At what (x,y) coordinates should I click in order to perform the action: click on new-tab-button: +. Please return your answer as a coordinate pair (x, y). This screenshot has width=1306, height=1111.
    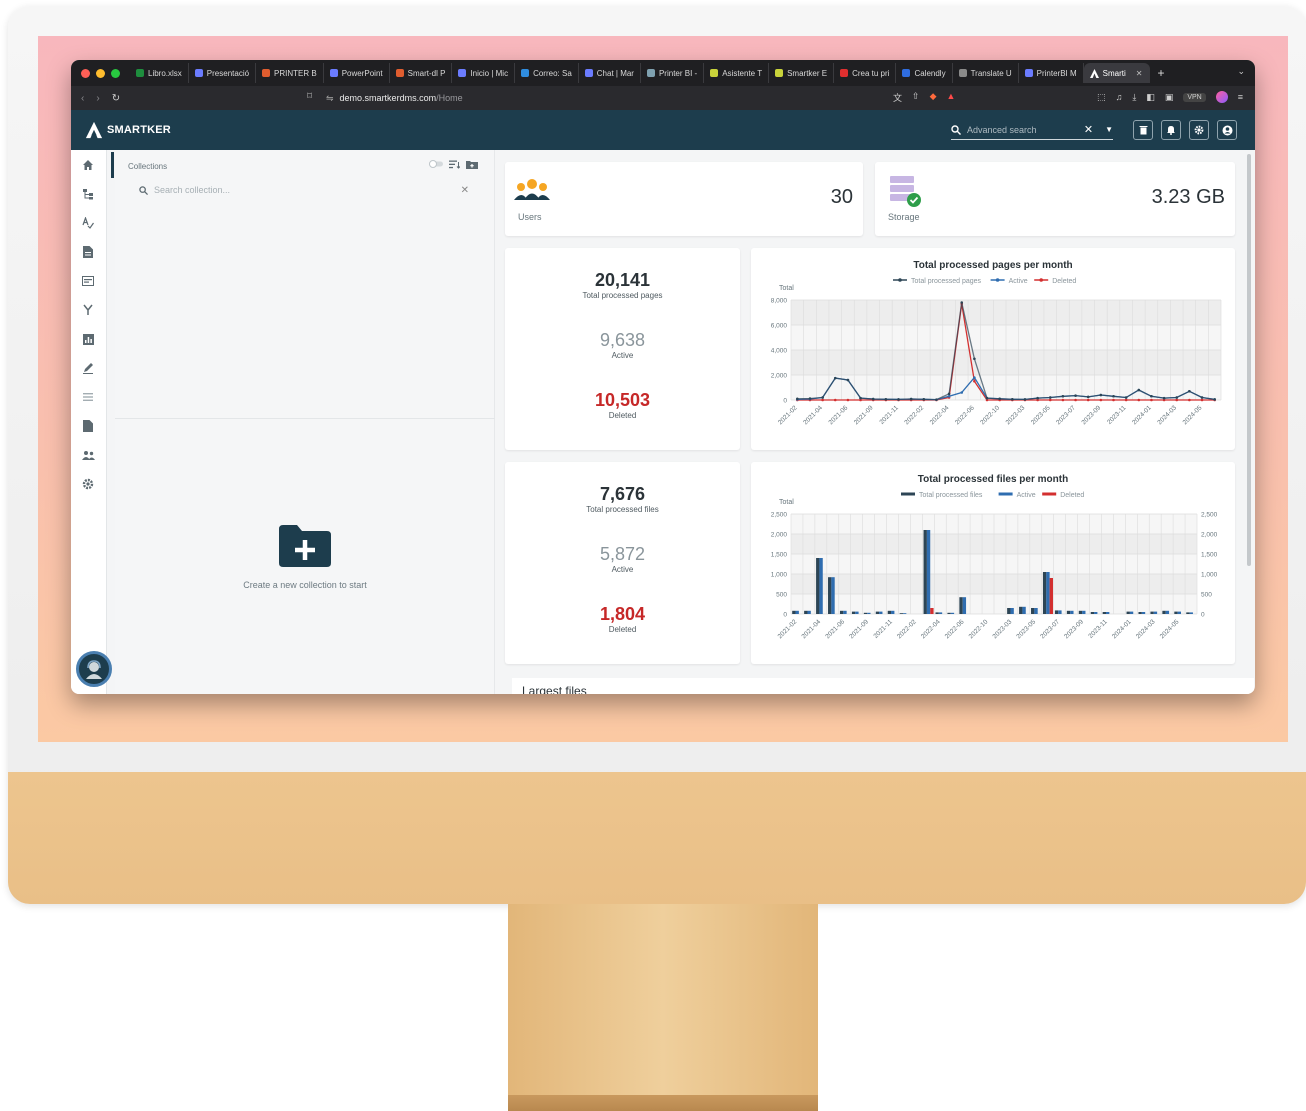
    Looking at the image, I should click on (1161, 73).